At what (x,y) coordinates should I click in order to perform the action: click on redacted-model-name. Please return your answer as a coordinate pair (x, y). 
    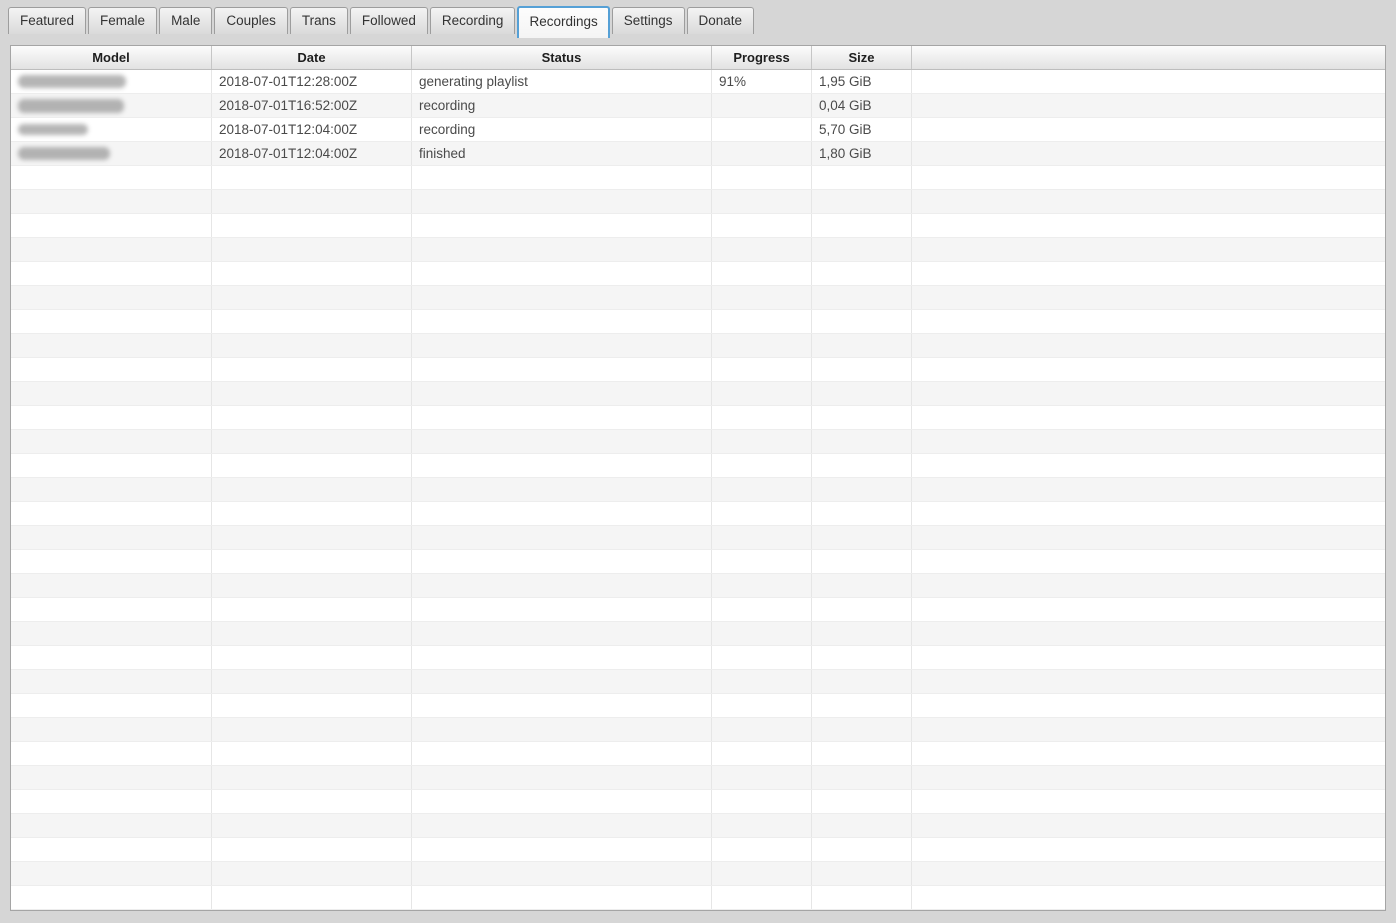
    Looking at the image, I should click on (53, 129).